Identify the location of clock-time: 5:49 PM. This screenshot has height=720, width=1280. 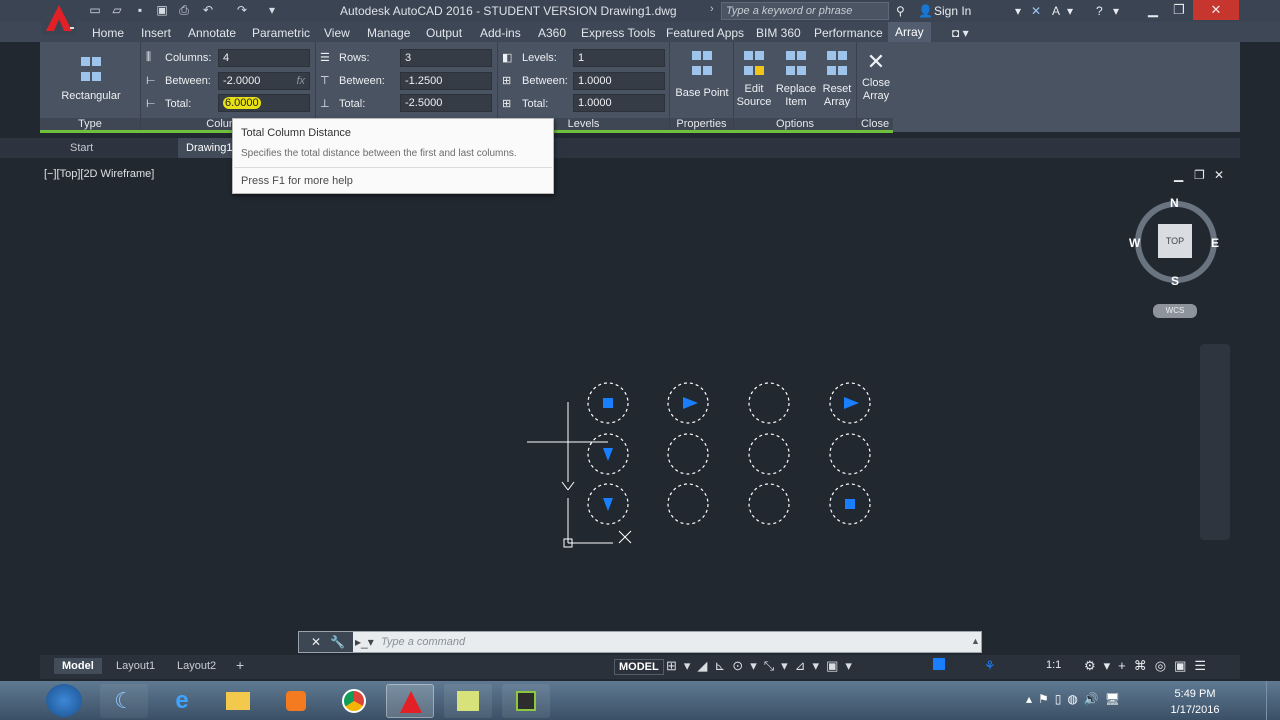
(1195, 694).